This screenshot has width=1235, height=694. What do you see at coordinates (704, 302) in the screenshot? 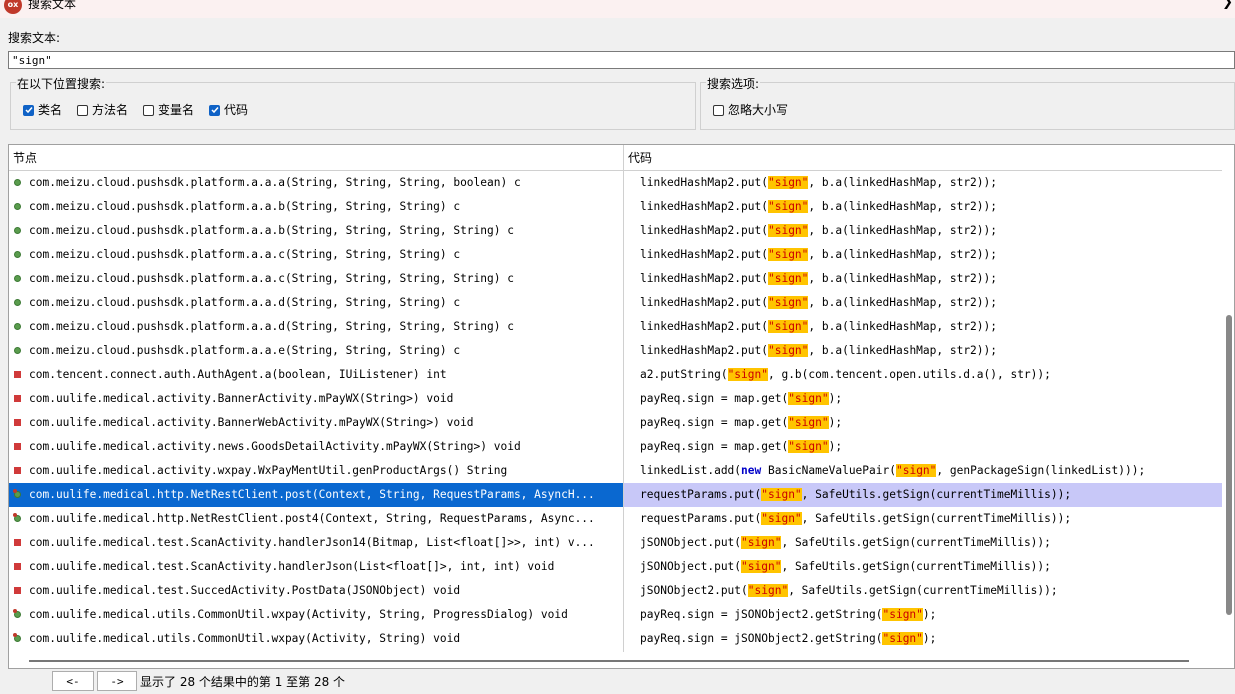
I see `code-text: linkedHashMap2.put(` at bounding box center [704, 302].